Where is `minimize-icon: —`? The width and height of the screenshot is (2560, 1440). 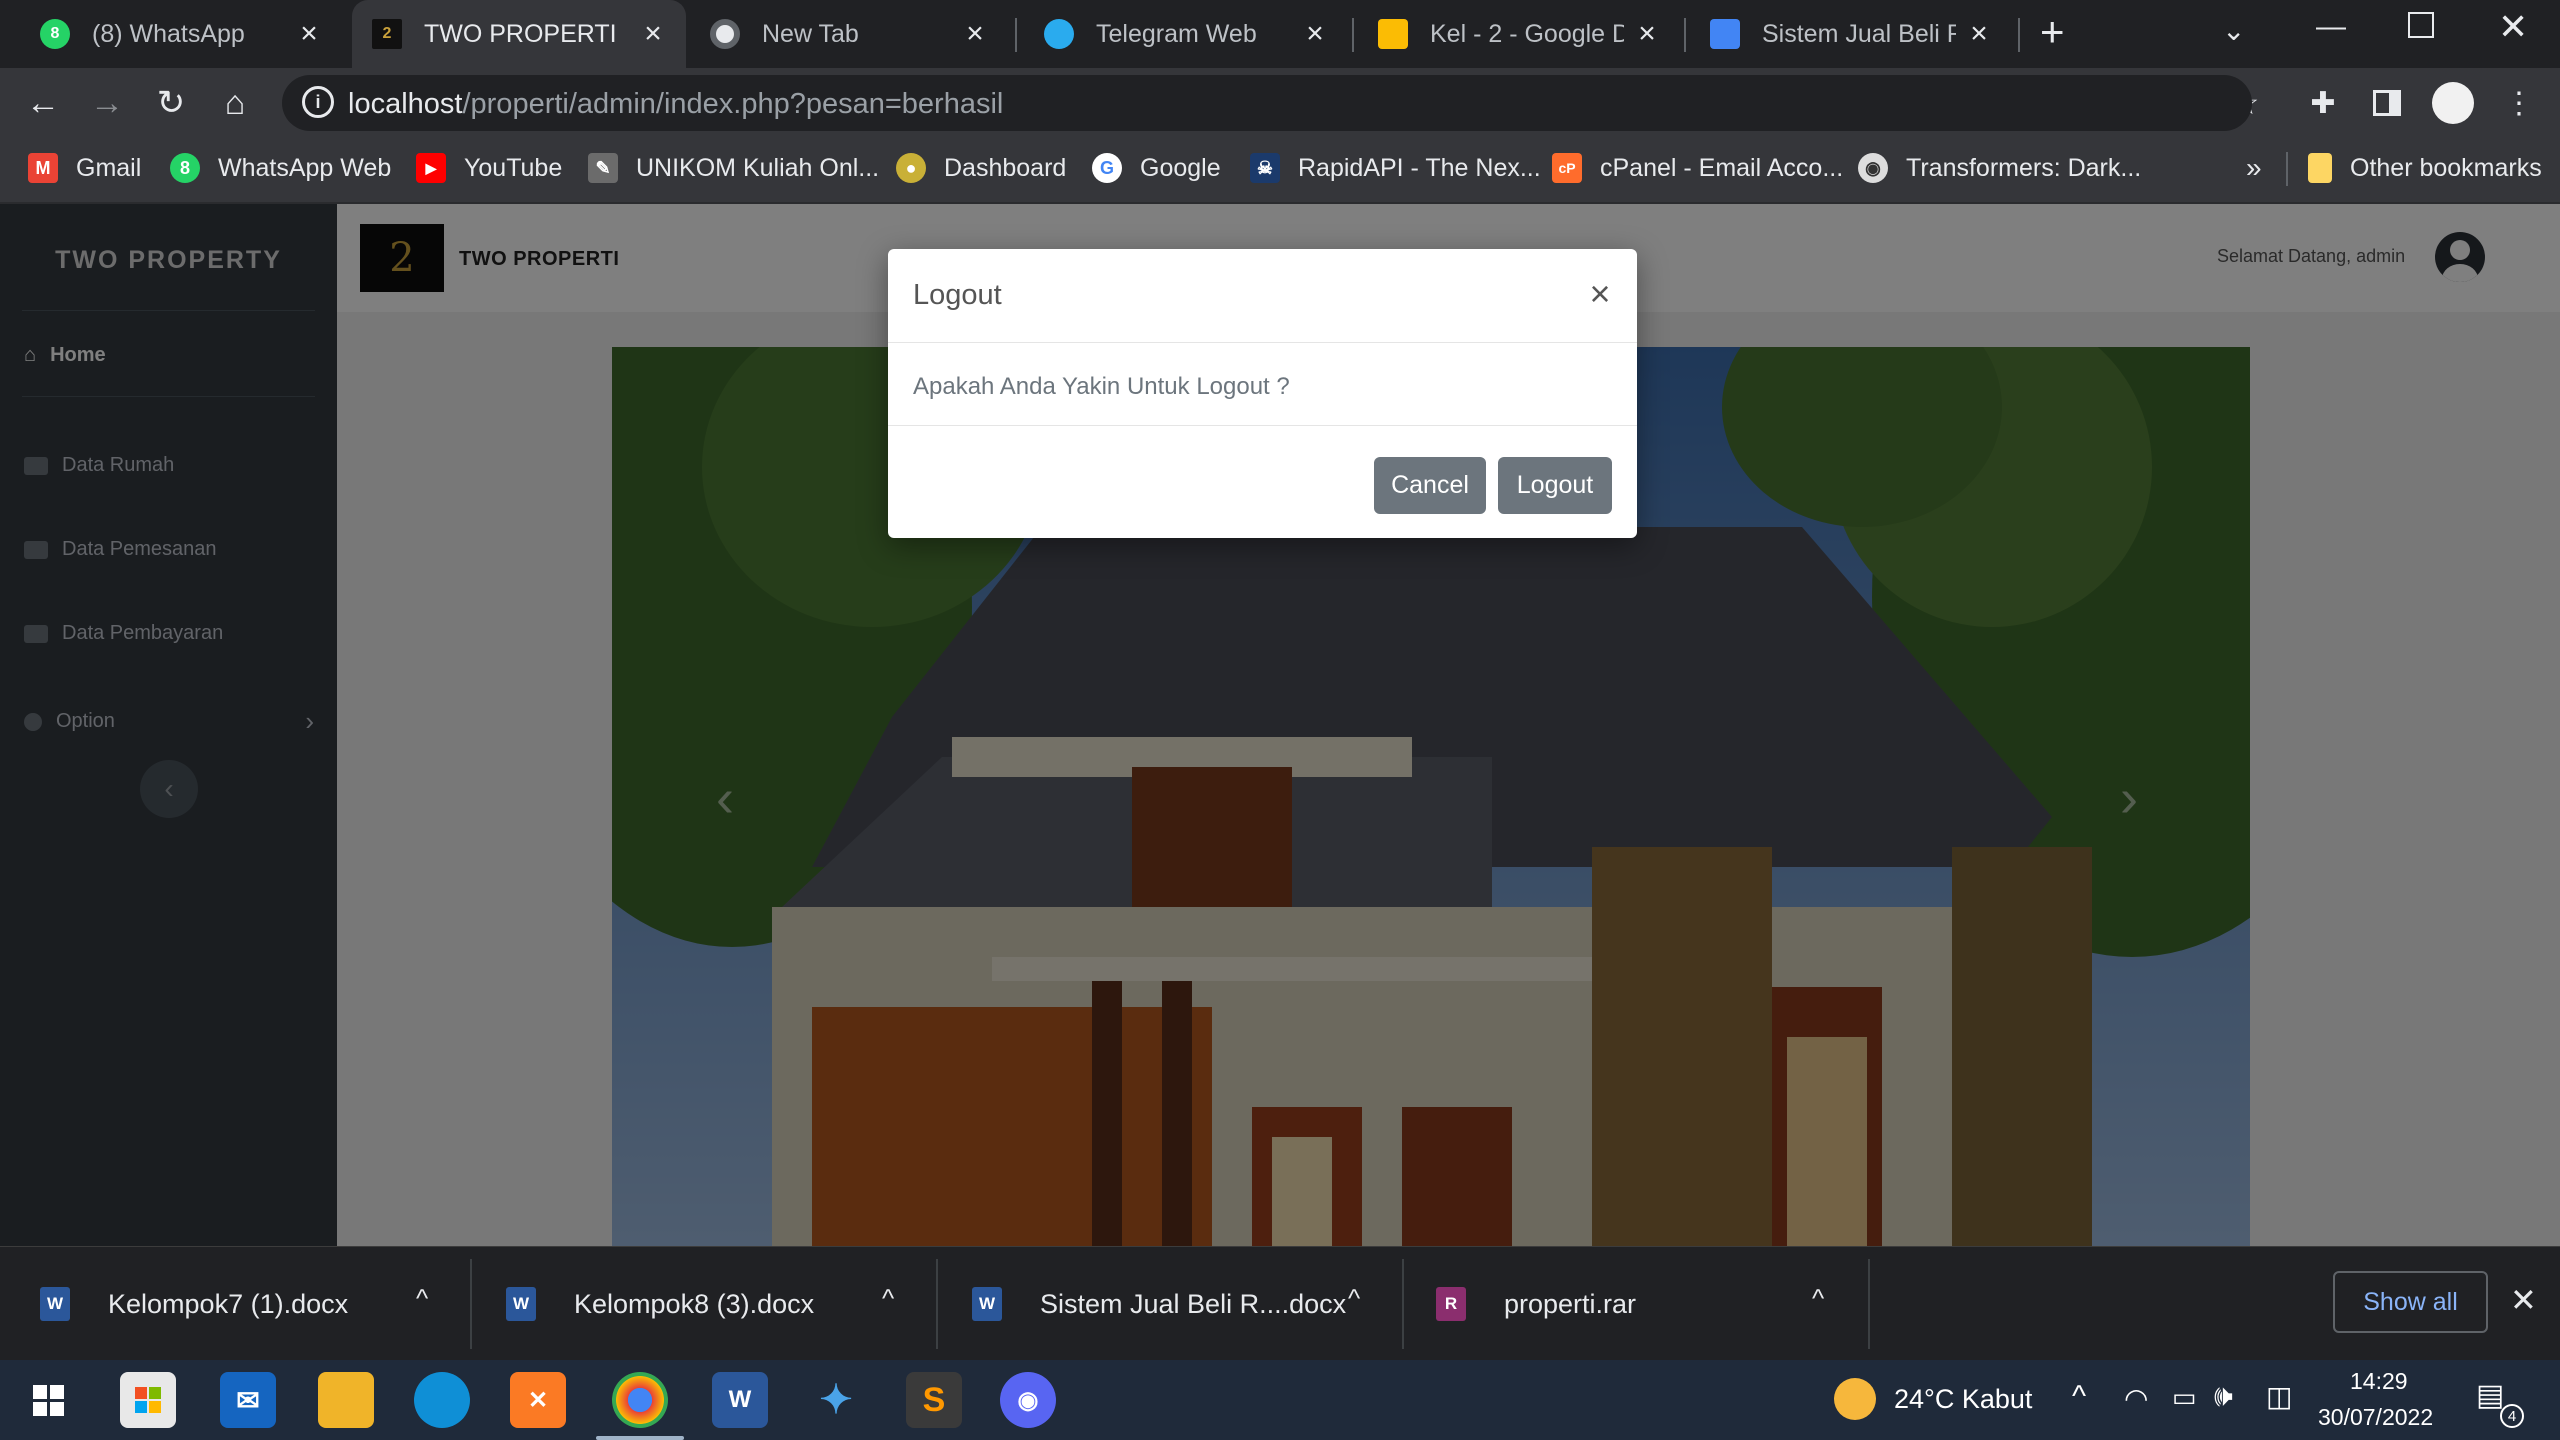 minimize-icon: — is located at coordinates (2331, 27).